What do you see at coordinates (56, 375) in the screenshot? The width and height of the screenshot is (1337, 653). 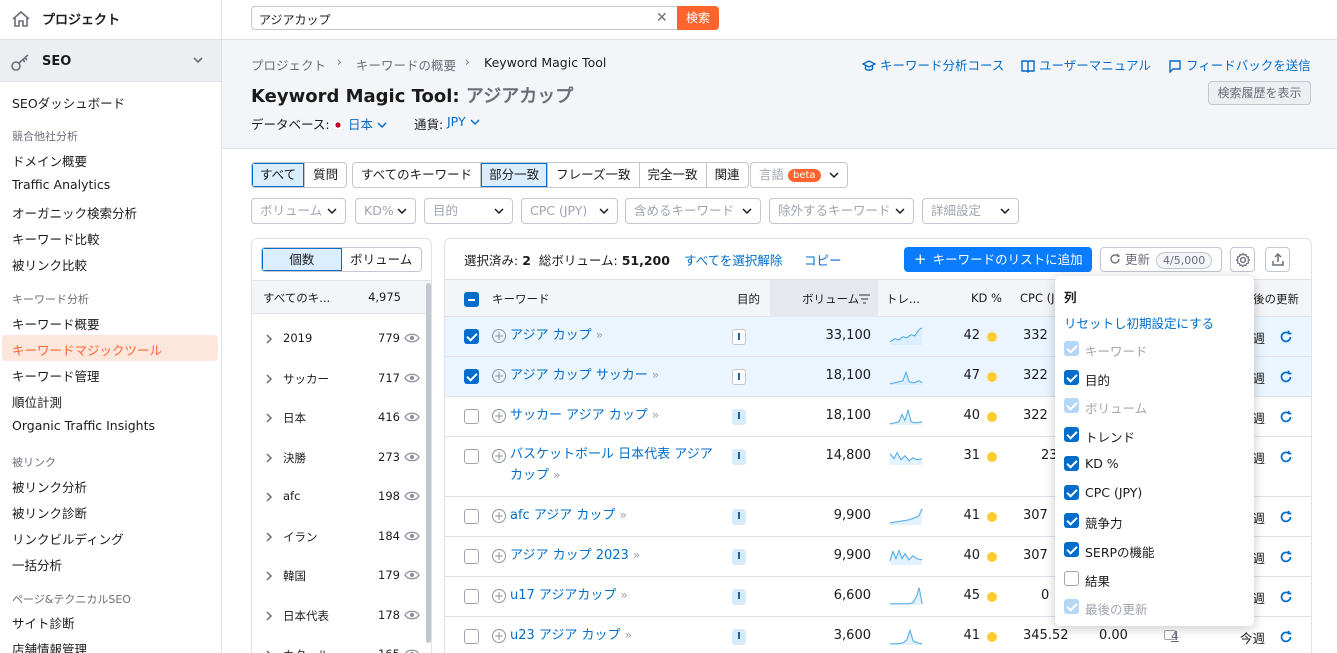 I see `sidebar-item-keyword-manager: キーワード管理` at bounding box center [56, 375].